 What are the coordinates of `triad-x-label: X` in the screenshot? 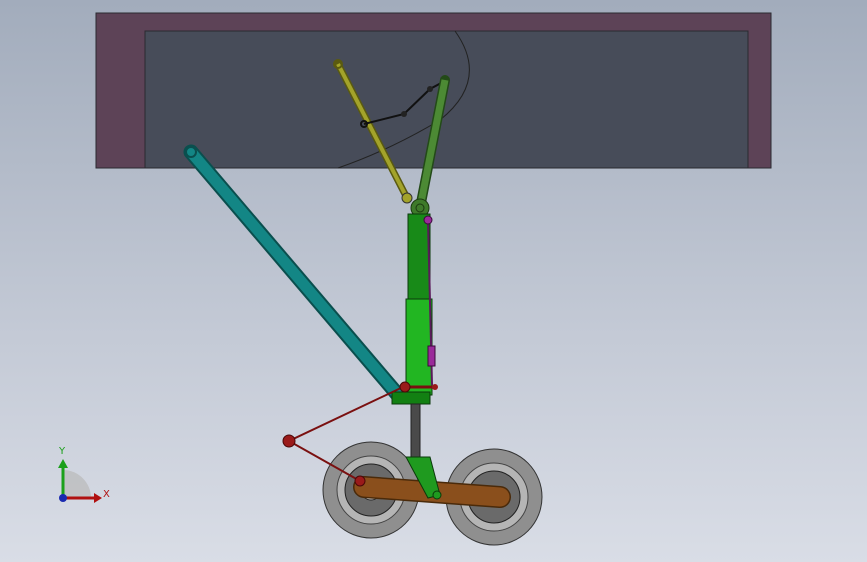 It's located at (106, 494).